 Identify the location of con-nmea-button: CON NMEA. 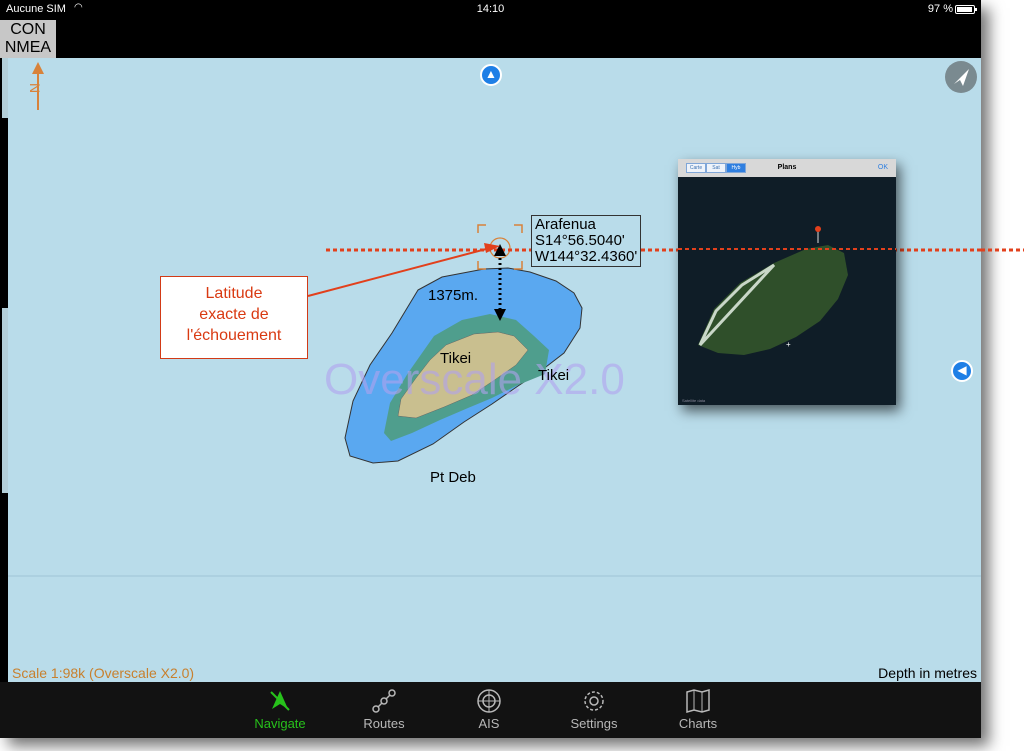
(28, 39).